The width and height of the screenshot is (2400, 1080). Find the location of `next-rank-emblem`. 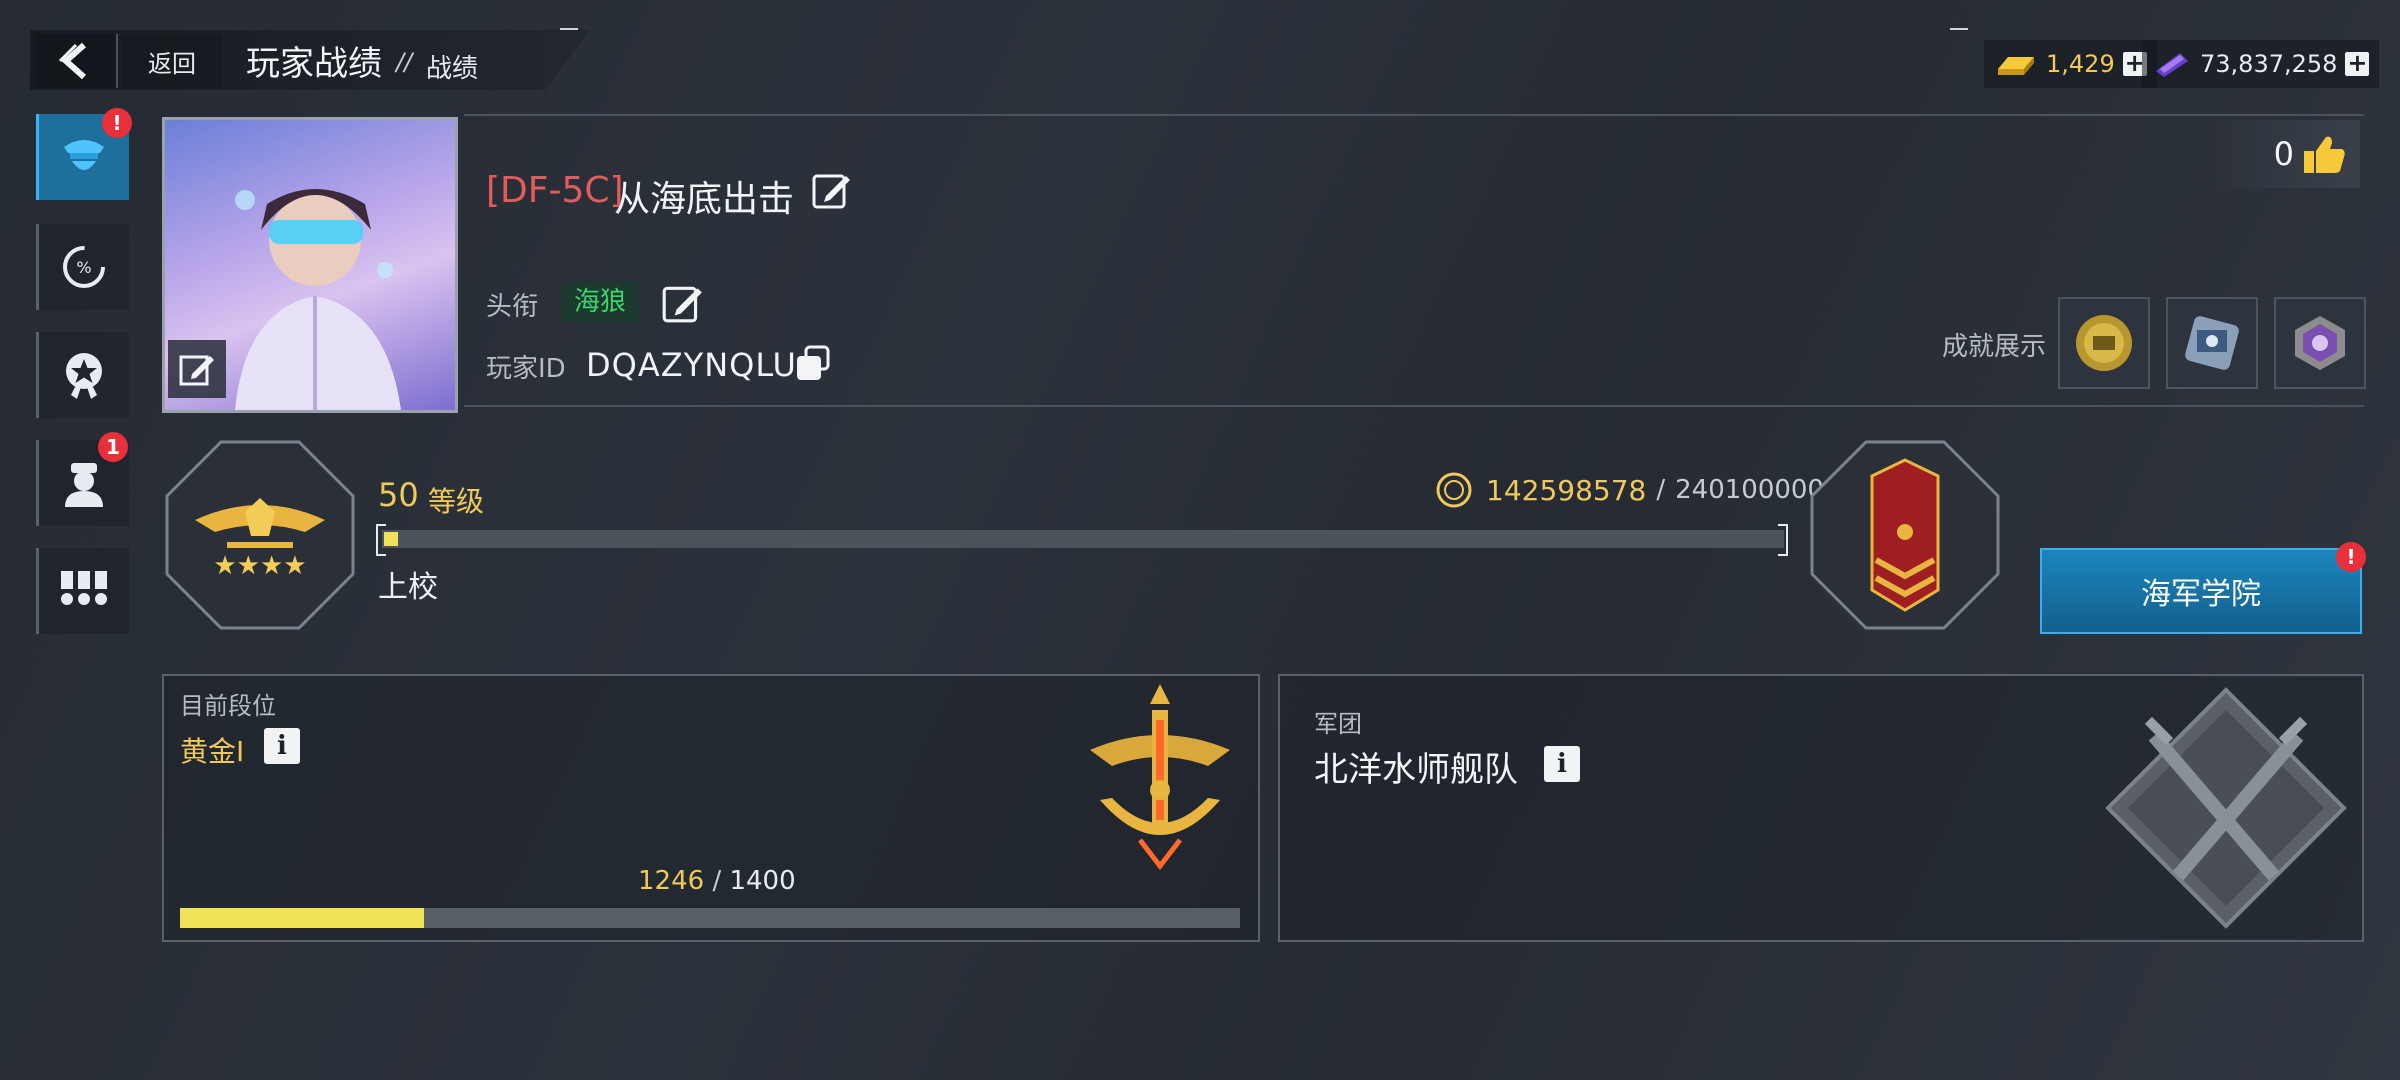

next-rank-emblem is located at coordinates (1905, 537).